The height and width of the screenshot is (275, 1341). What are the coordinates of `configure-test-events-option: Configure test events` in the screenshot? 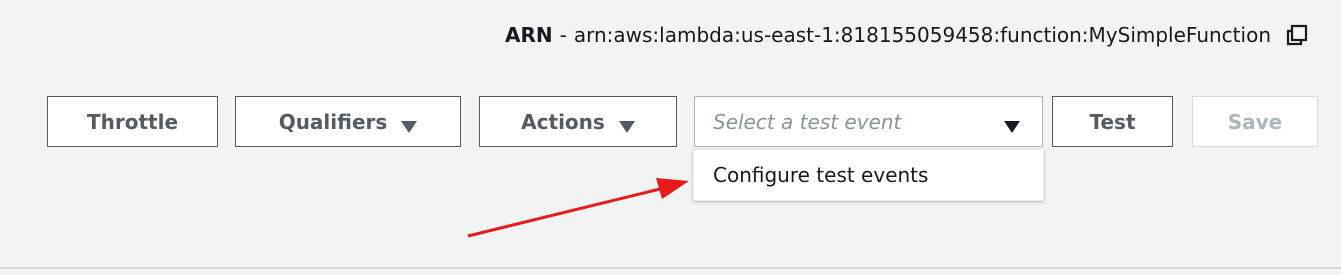 It's located at (868, 175).